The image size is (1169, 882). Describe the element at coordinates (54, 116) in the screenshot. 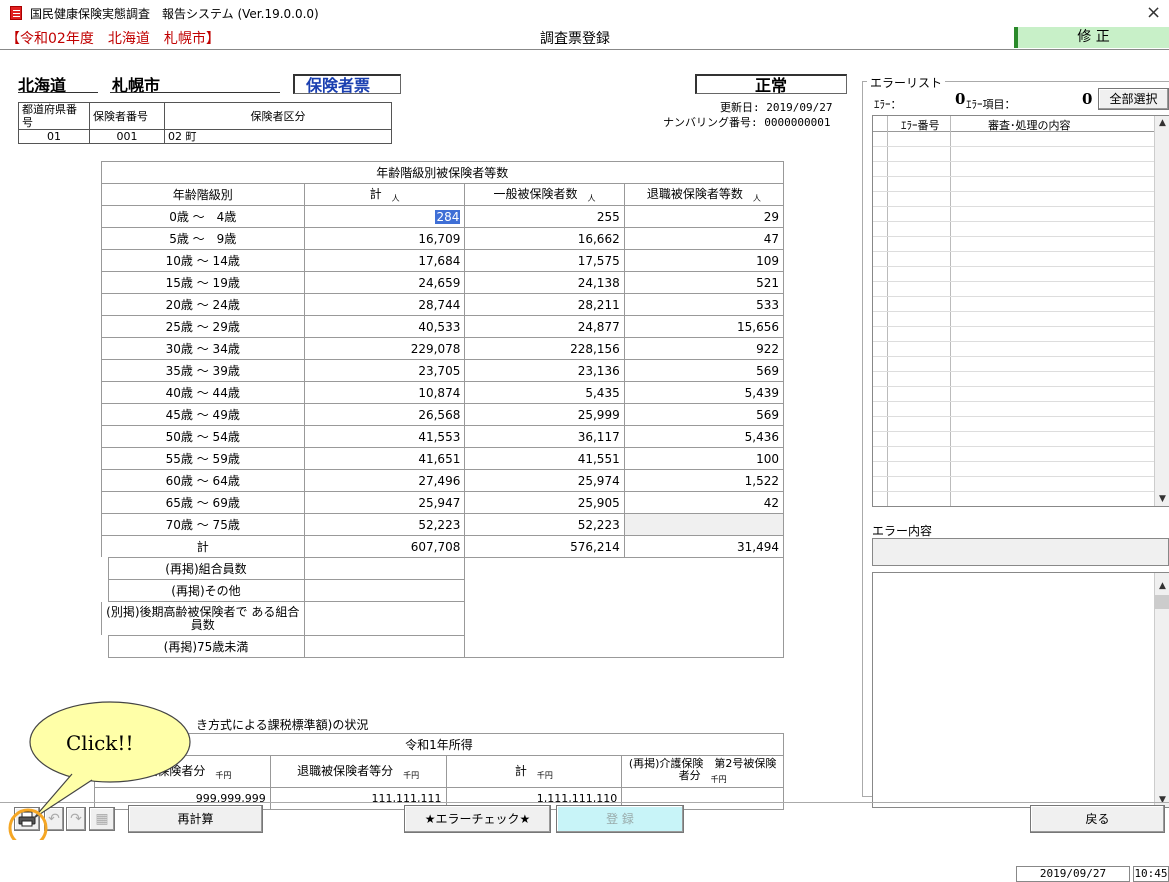

I see `code-header-pref: 都道府県番号` at that location.